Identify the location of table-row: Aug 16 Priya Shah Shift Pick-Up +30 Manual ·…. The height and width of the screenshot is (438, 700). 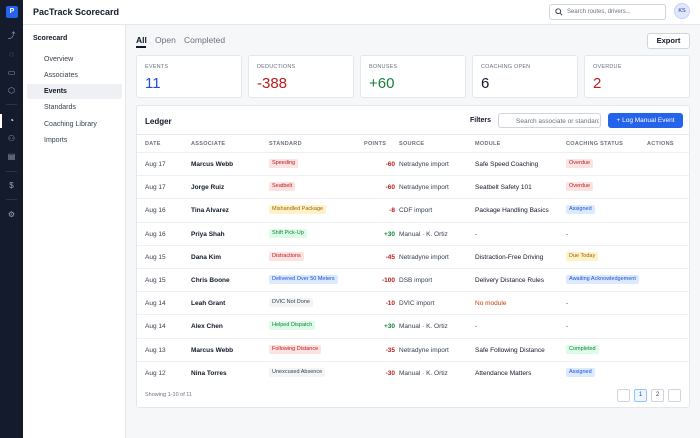
(413, 233).